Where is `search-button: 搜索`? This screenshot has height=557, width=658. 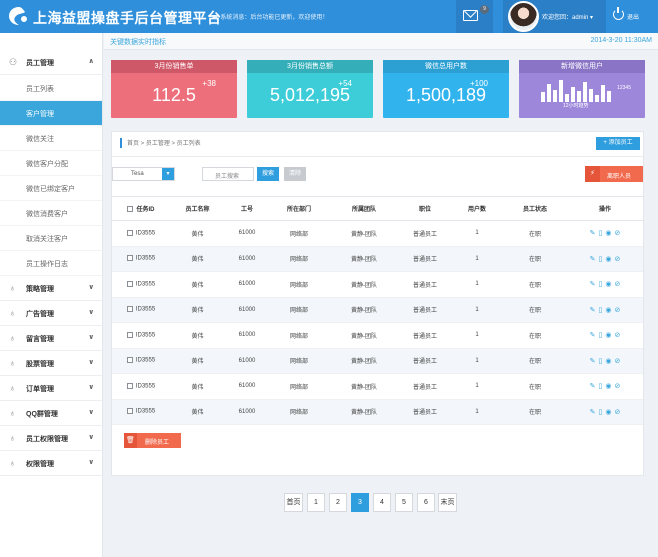 search-button: 搜索 is located at coordinates (268, 174).